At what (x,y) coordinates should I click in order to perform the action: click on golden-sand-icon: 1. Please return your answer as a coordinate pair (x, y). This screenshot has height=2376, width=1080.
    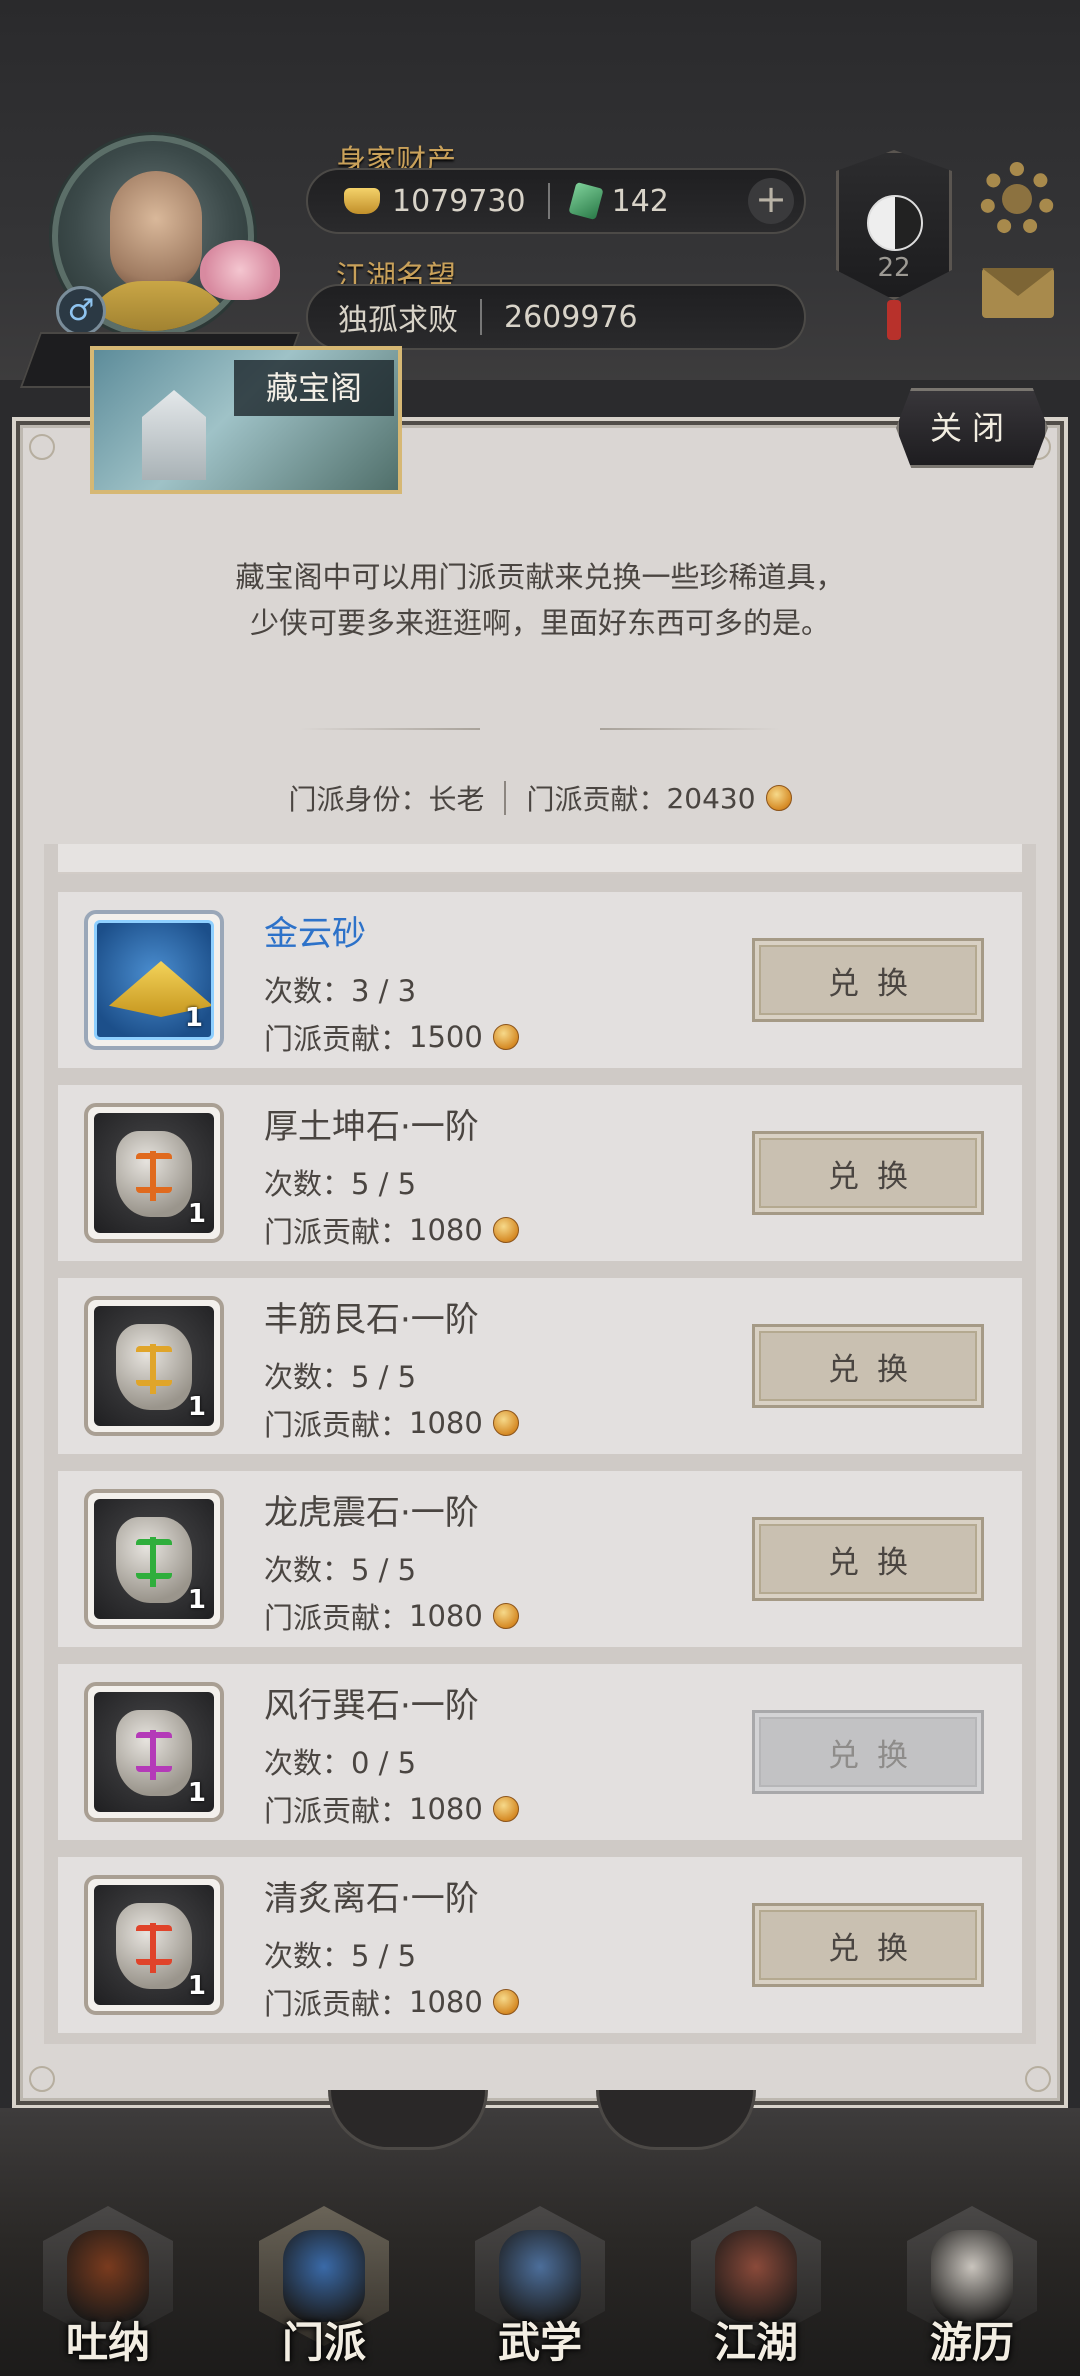
    Looking at the image, I should click on (154, 980).